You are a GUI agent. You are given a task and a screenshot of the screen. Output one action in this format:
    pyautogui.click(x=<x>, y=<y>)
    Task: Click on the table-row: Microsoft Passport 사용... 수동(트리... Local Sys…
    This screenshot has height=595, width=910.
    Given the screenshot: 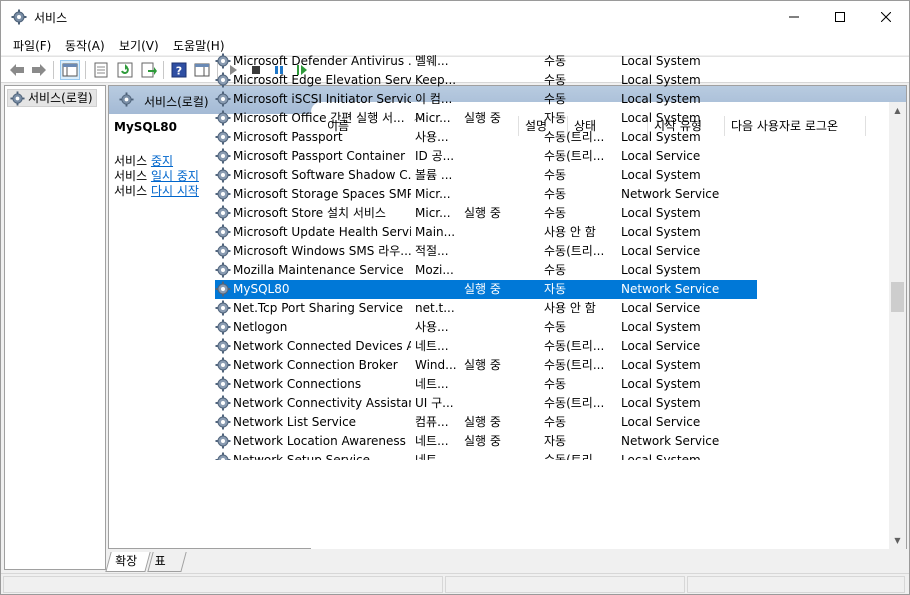 What is the action you would take?
    pyautogui.click(x=486, y=137)
    